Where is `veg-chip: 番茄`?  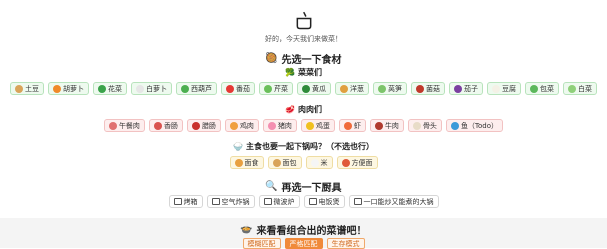
veg-chip: 番茄 is located at coordinates (238, 88).